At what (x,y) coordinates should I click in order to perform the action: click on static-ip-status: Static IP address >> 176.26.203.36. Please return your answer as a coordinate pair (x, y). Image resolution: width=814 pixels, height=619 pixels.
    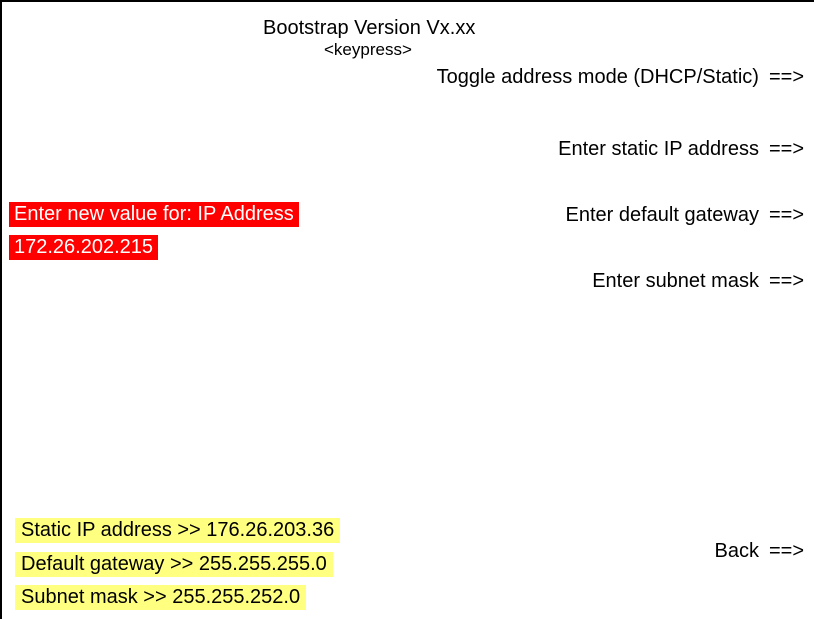
    Looking at the image, I should click on (178, 530).